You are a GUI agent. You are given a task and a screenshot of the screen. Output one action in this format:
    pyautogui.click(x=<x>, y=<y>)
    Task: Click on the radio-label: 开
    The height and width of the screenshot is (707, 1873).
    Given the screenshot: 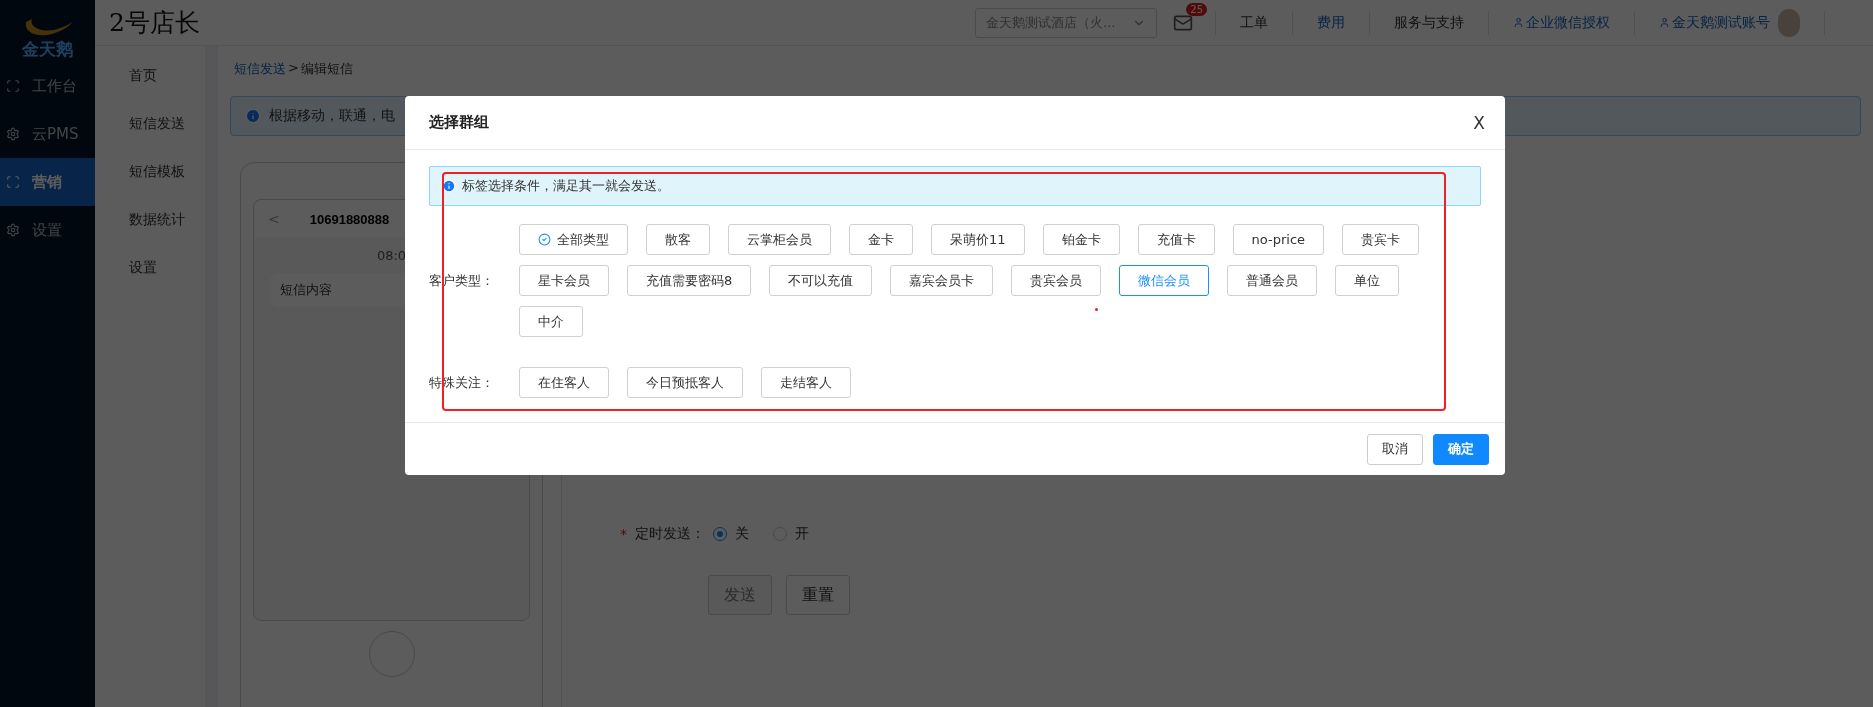 What is the action you would take?
    pyautogui.click(x=802, y=534)
    